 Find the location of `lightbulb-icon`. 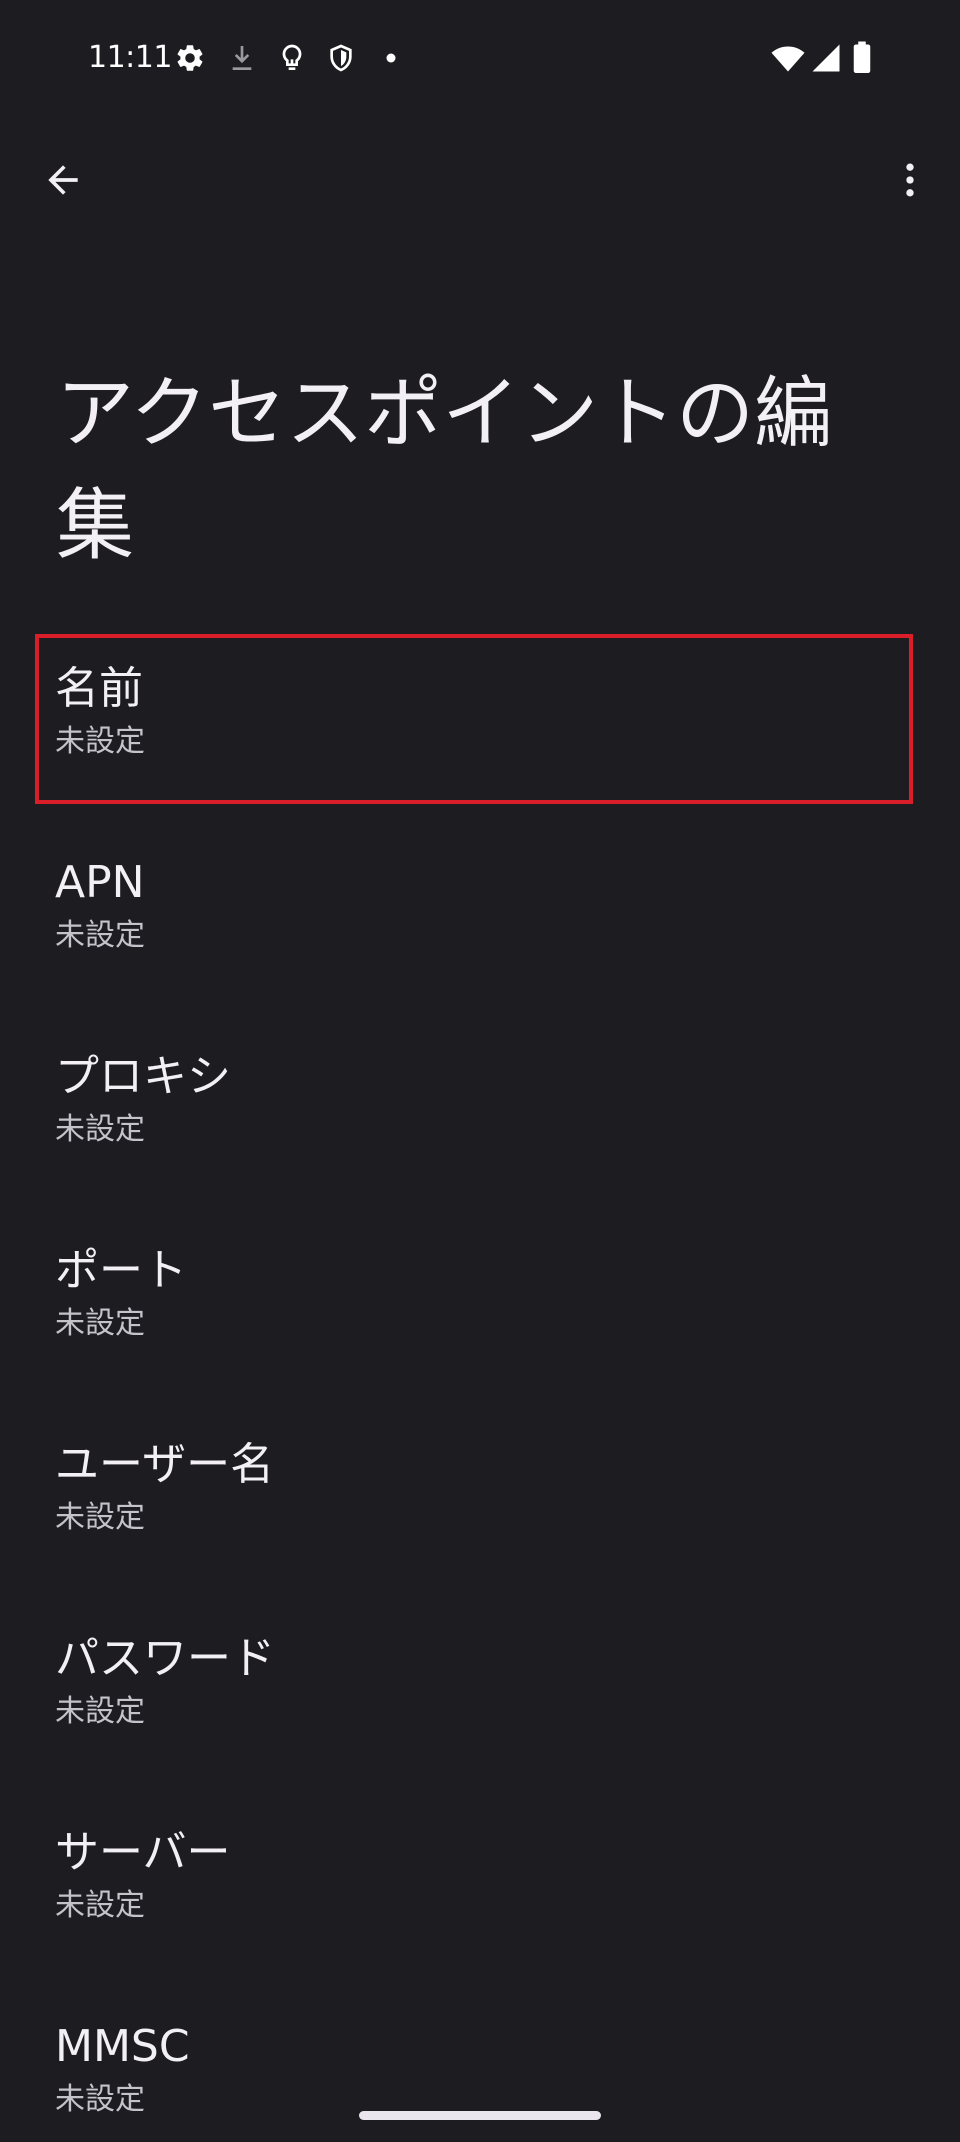

lightbulb-icon is located at coordinates (292, 58).